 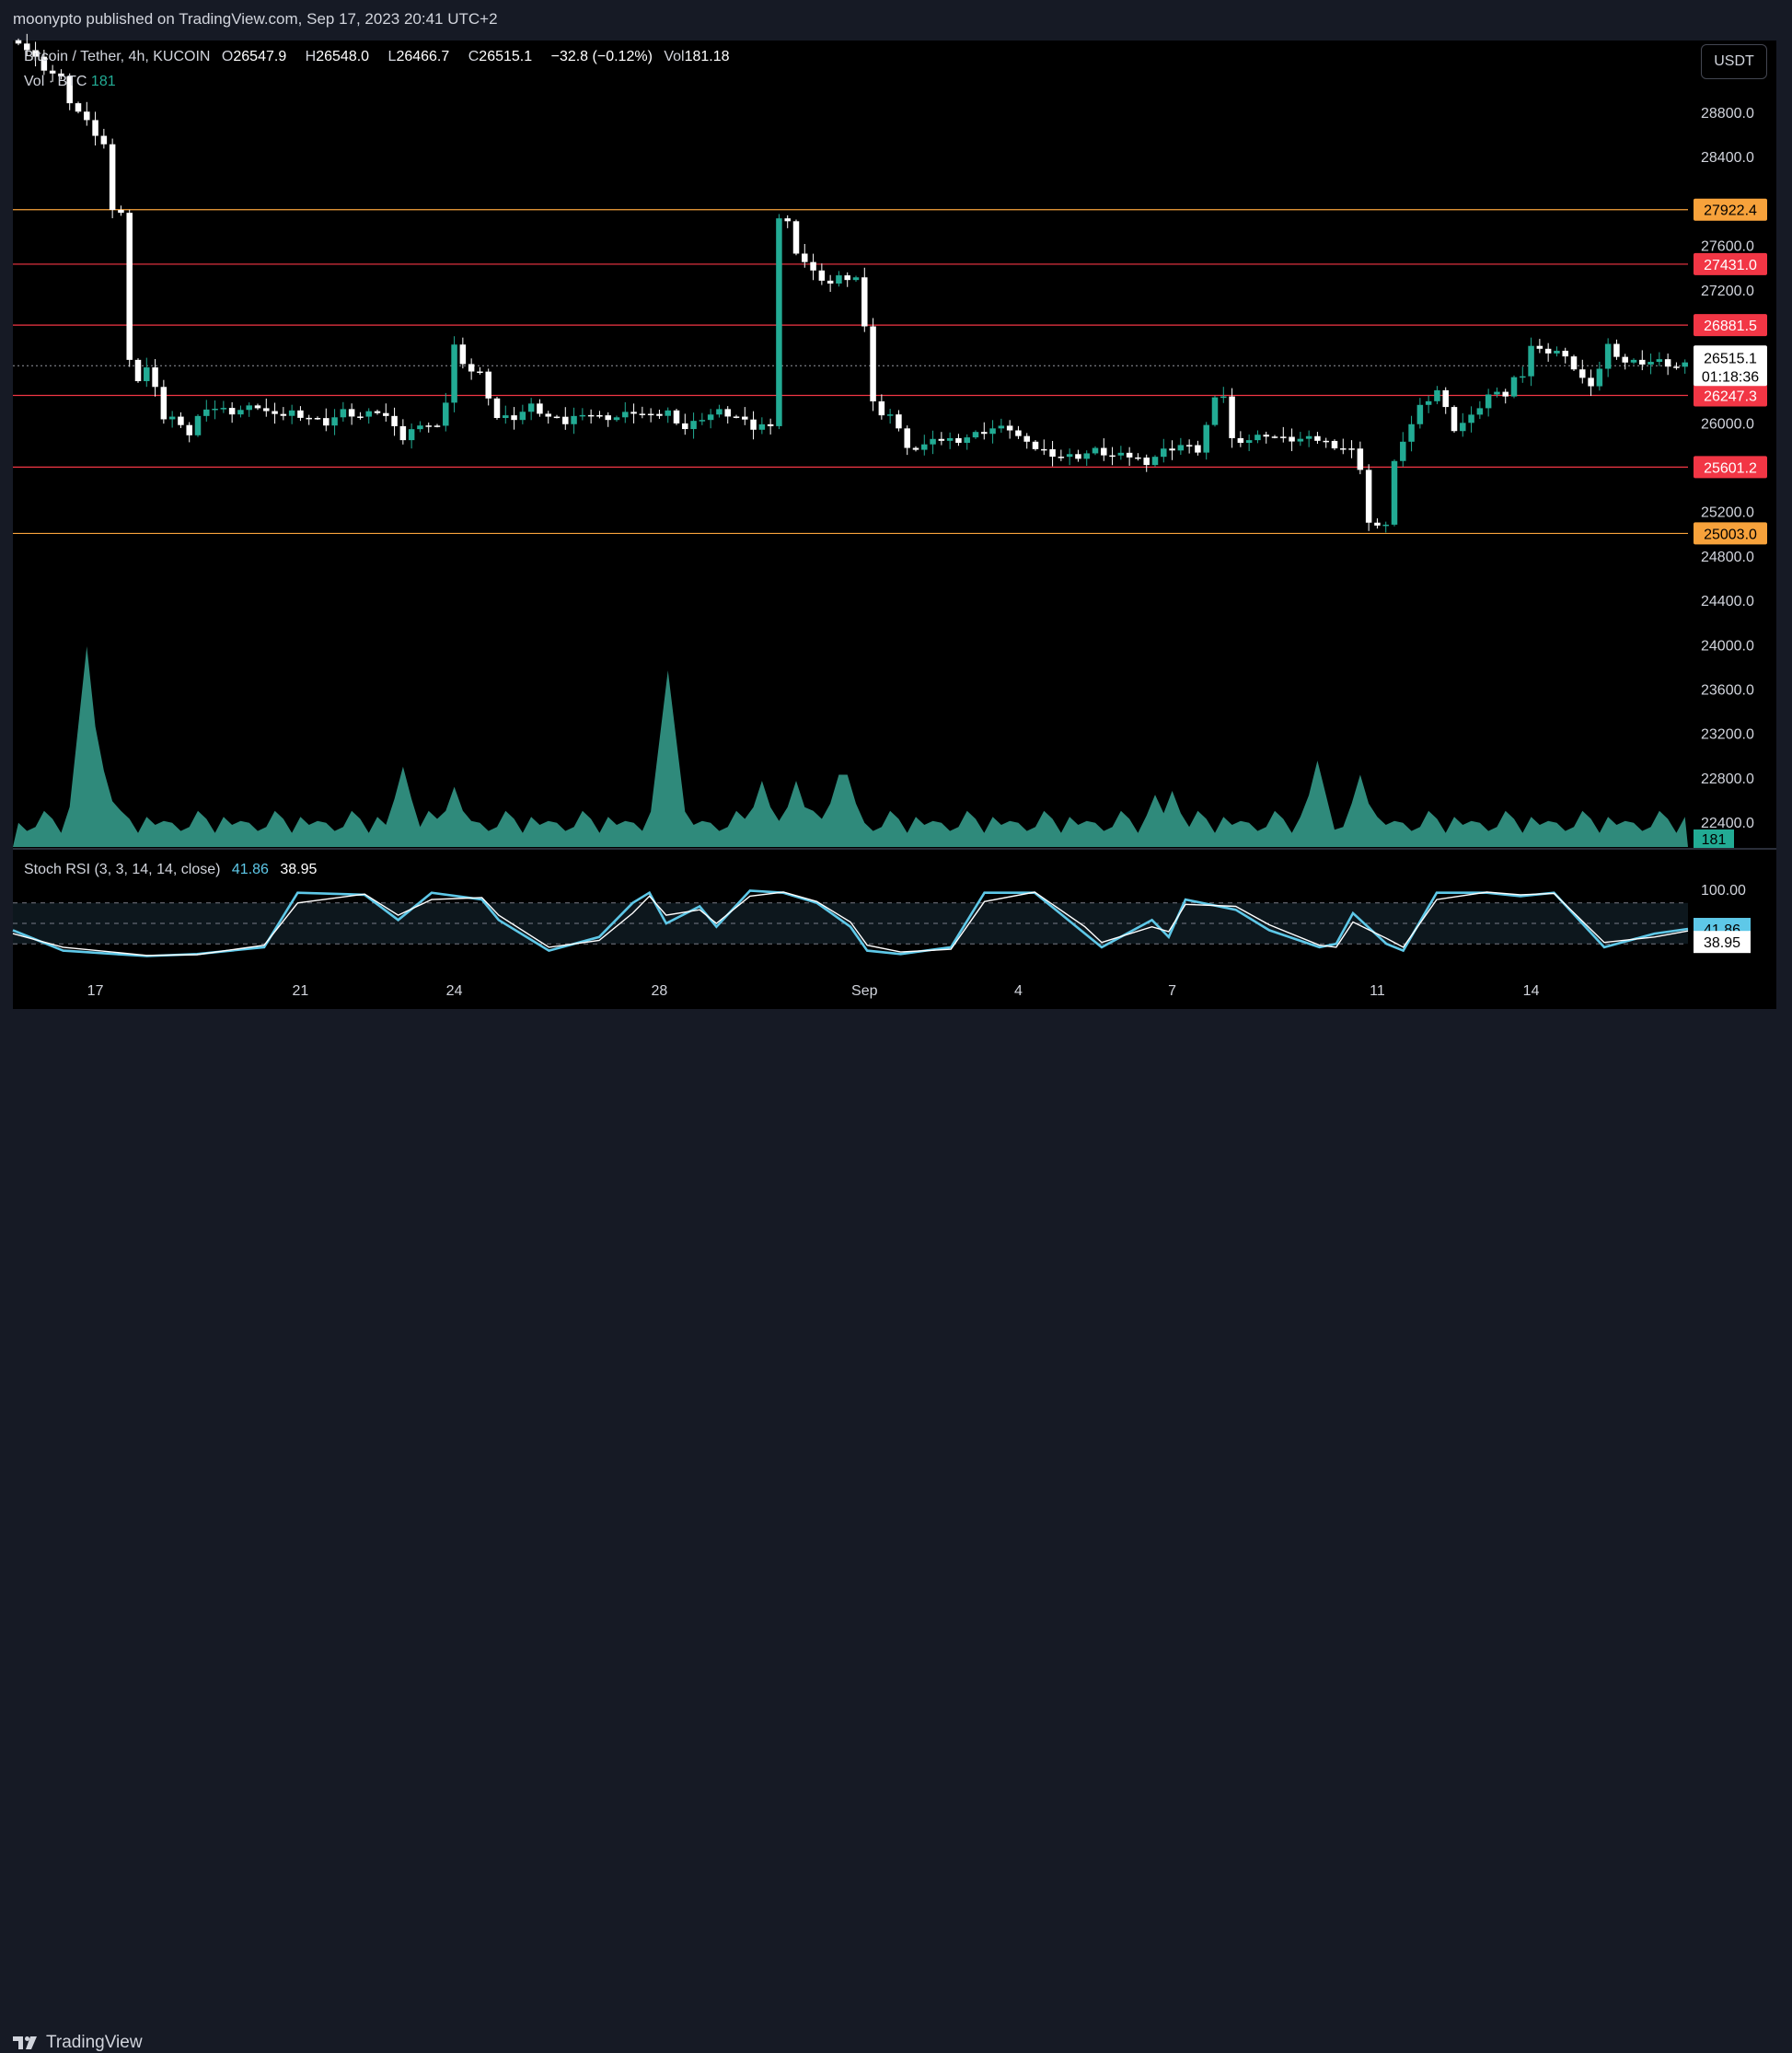 I want to click on time-tick-8: 14, so click(x=1531, y=991).